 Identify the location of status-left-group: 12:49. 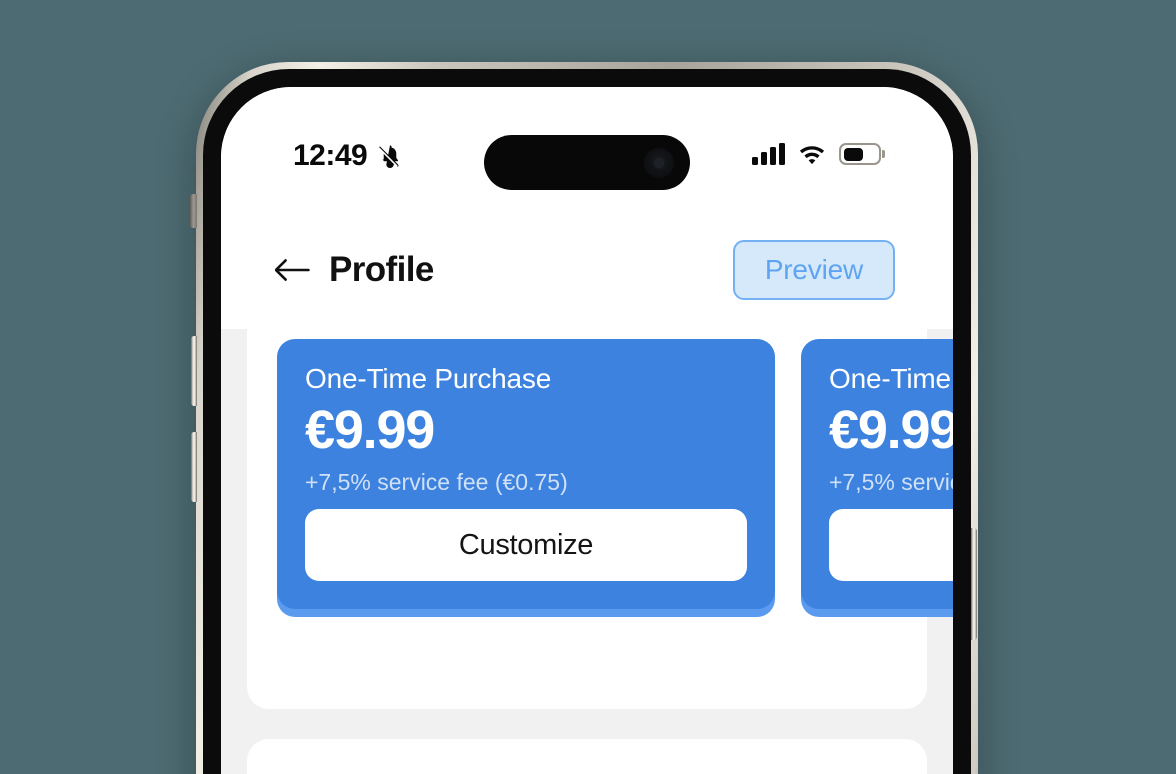
(348, 156).